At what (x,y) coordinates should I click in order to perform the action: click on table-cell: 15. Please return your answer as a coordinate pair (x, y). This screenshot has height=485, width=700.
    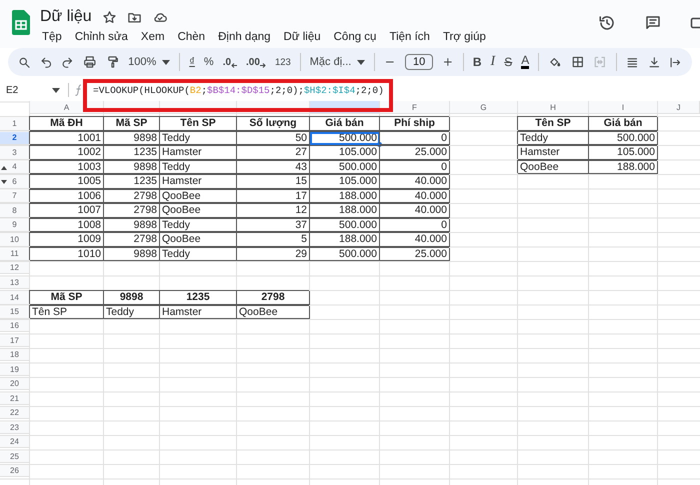
    Looking at the image, I should click on (273, 182).